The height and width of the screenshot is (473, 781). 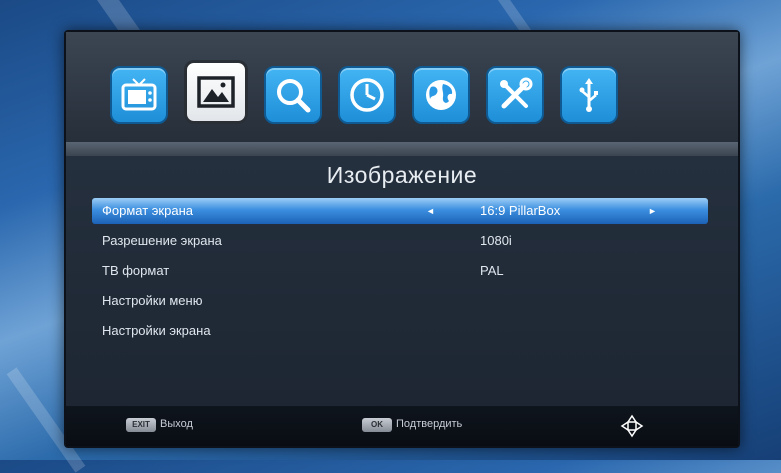 What do you see at coordinates (141, 425) in the screenshot?
I see `exit-key-badge: EXIT` at bounding box center [141, 425].